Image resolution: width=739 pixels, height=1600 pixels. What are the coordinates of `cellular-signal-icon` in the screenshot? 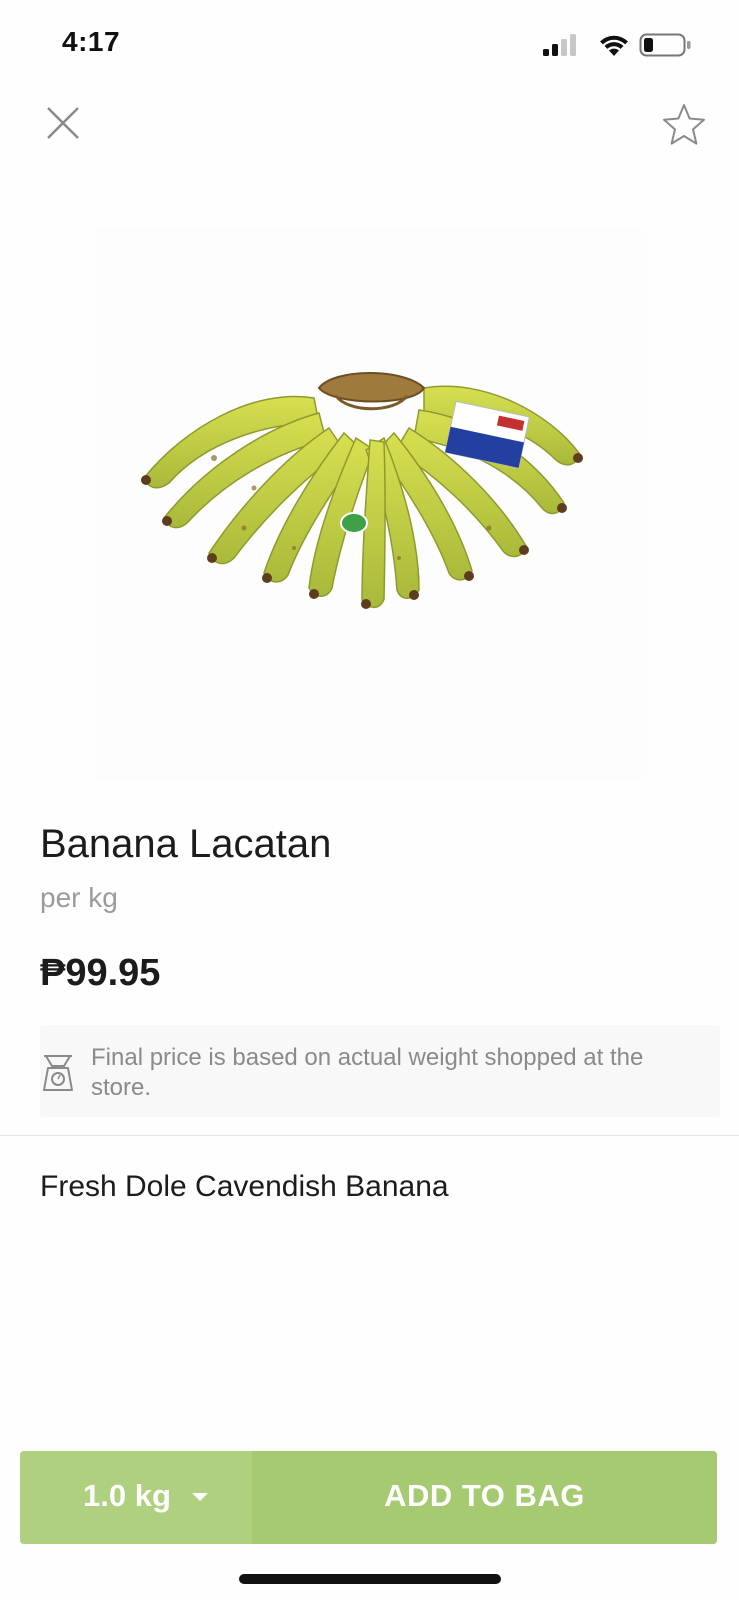 It's located at (559, 45).